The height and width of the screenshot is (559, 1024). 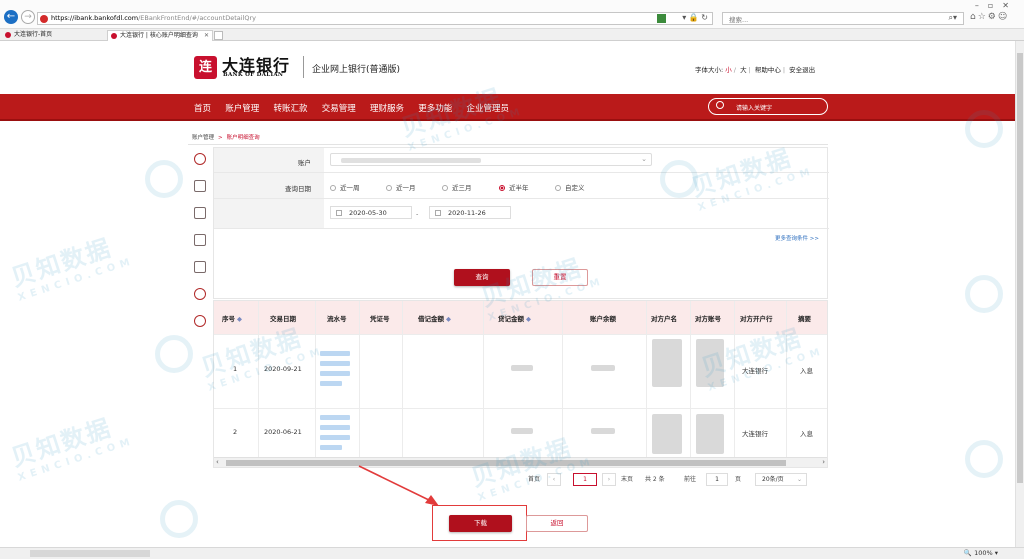 I want to click on query-button: 查询, so click(x=482, y=277).